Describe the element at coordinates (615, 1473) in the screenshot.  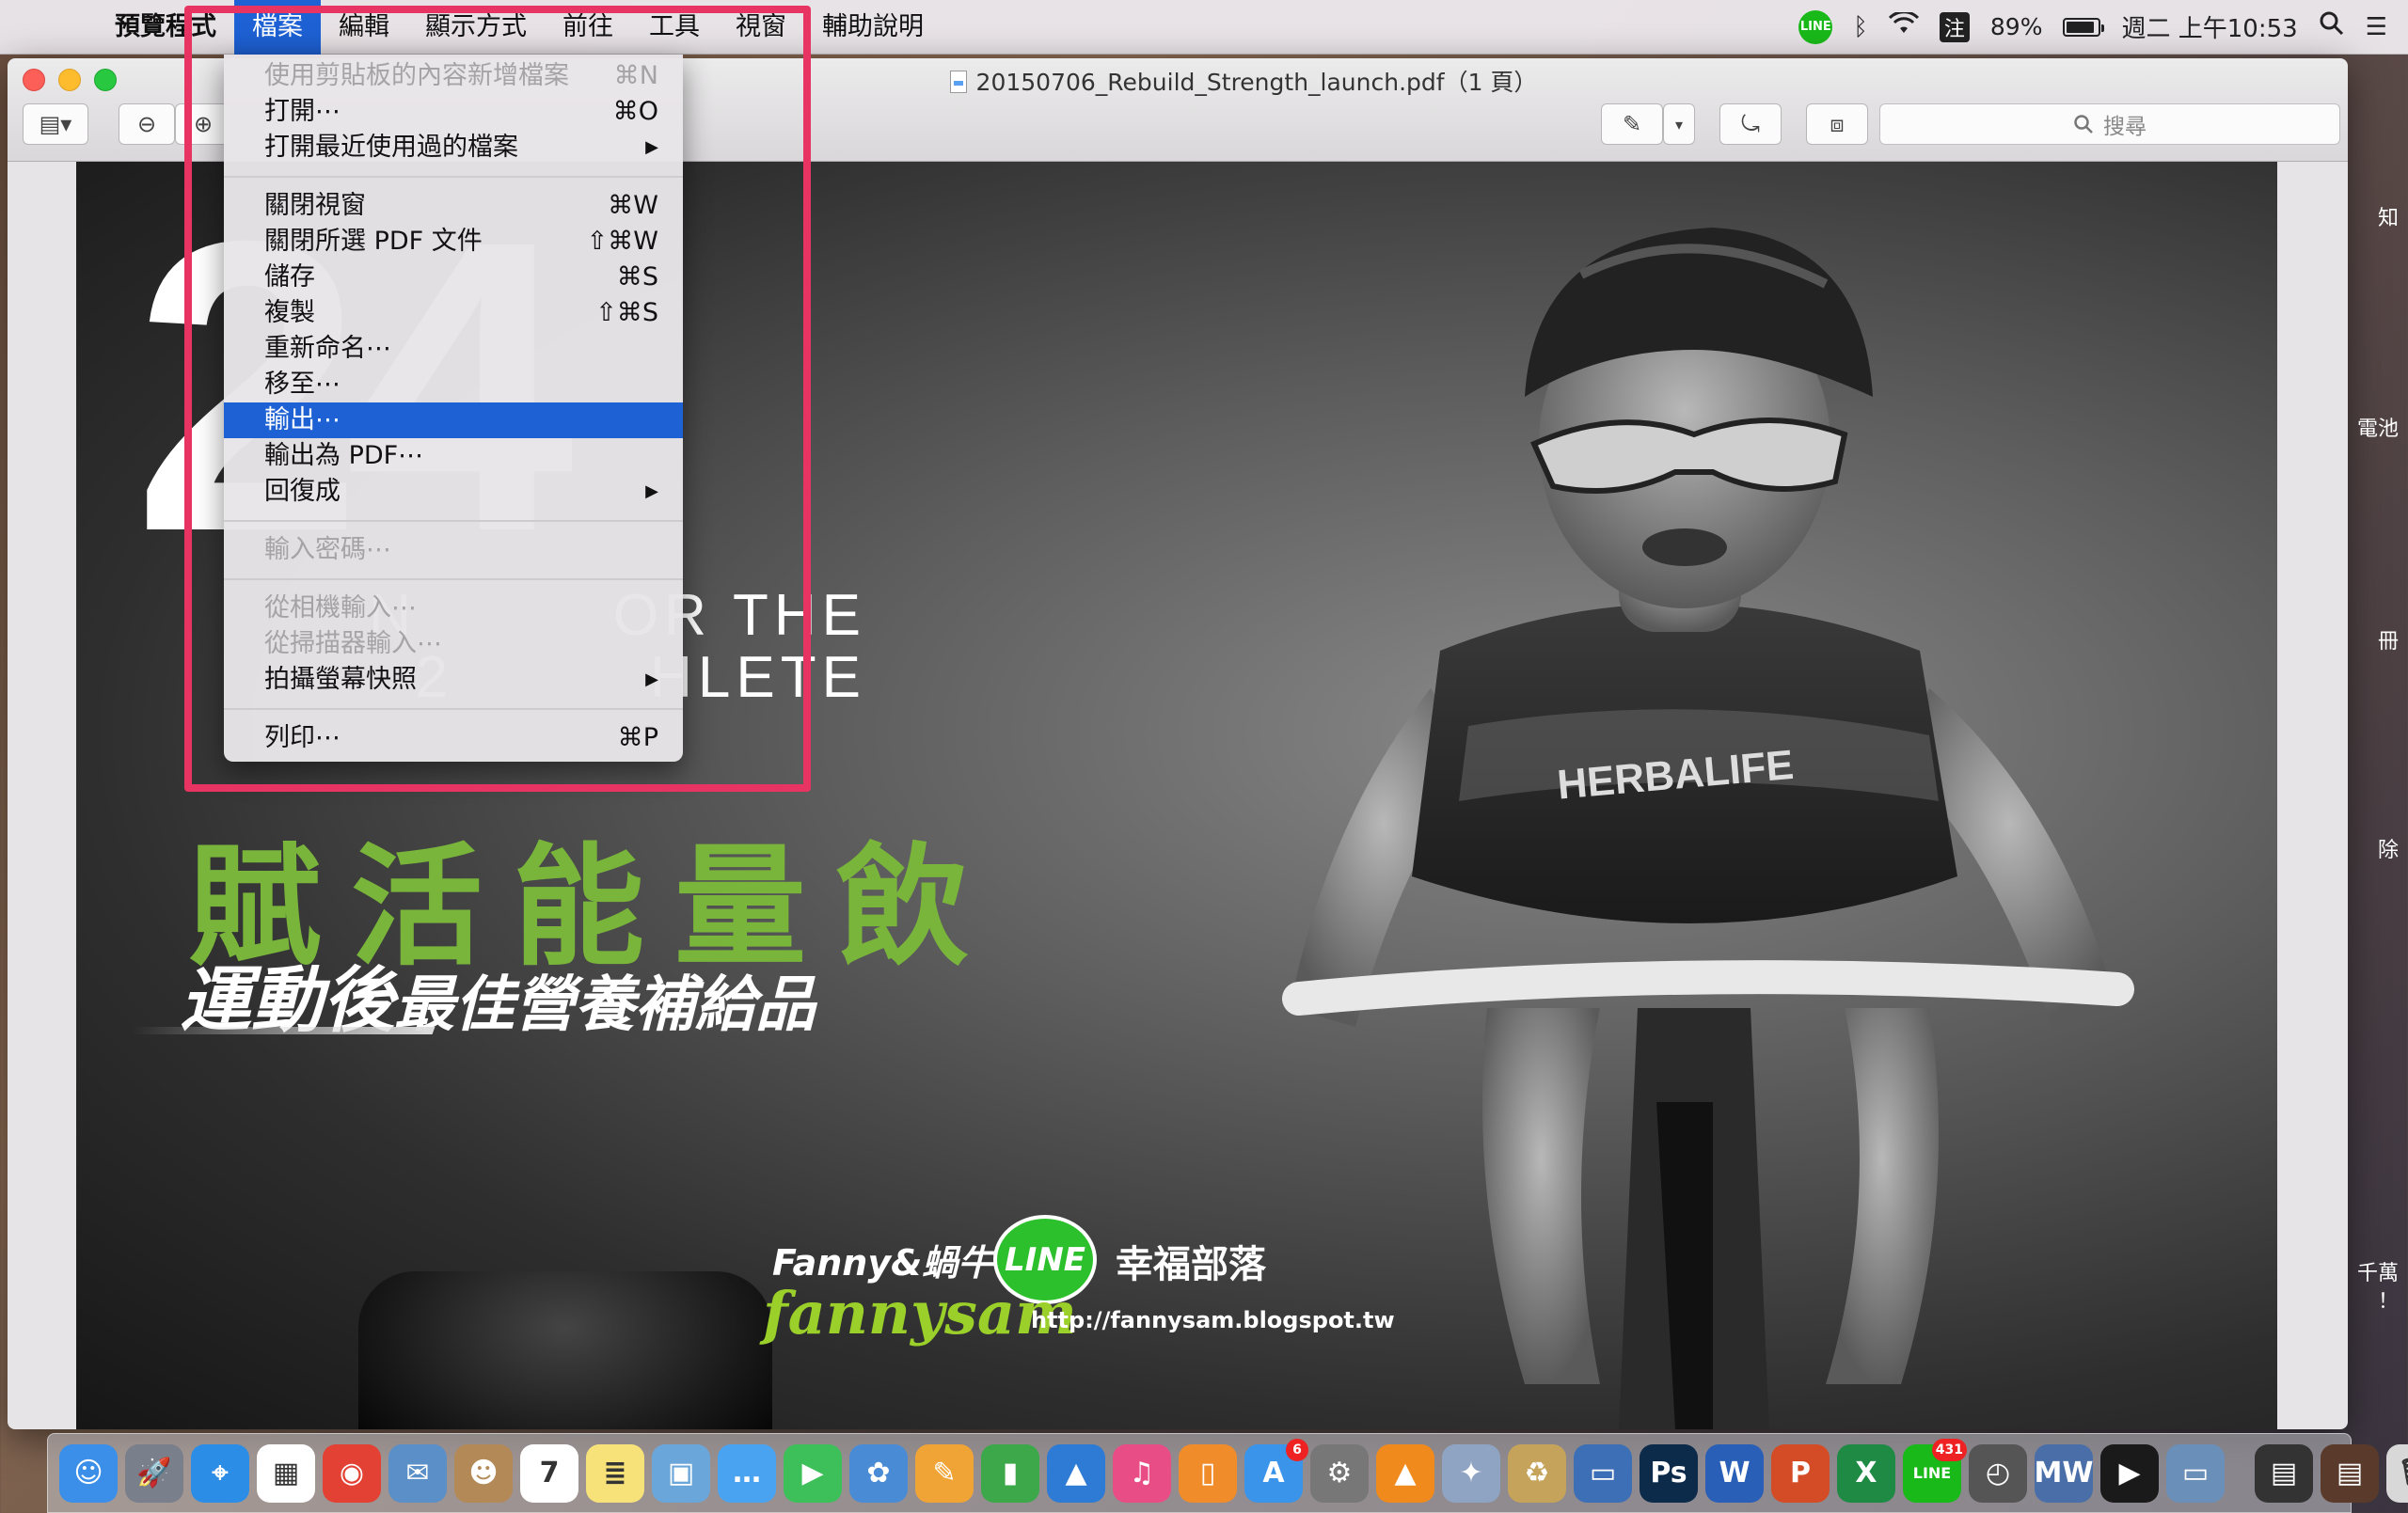
I see `dock-app-notes-icon: ≣` at that location.